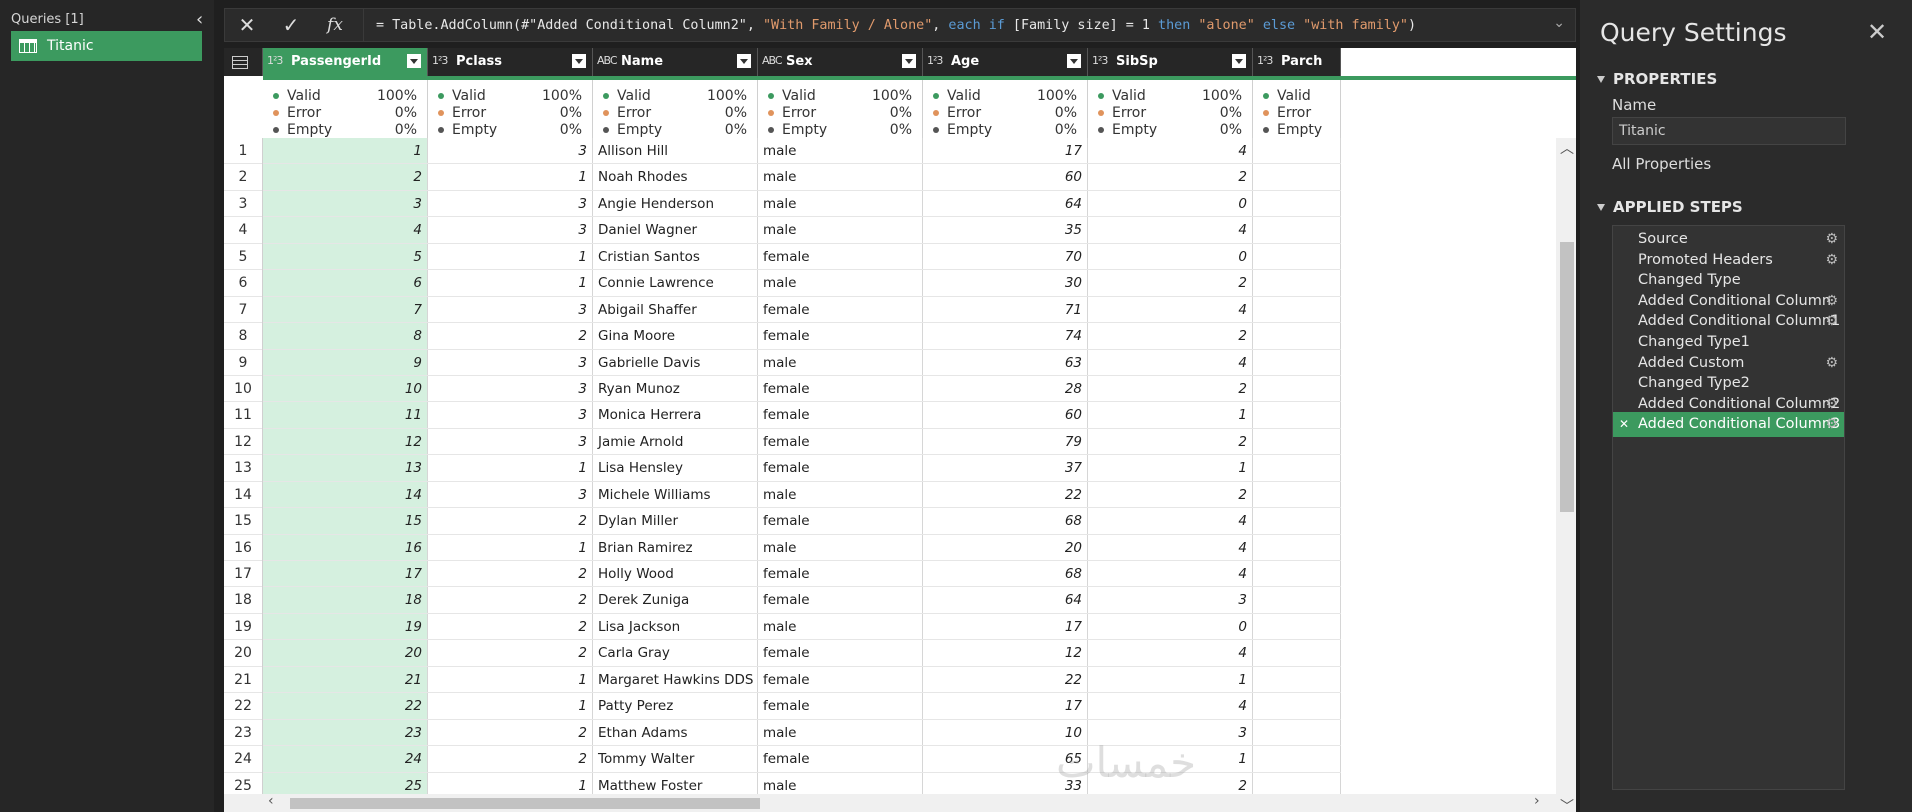  Describe the element at coordinates (243, 204) in the screenshot. I see `row-number: 3` at that location.